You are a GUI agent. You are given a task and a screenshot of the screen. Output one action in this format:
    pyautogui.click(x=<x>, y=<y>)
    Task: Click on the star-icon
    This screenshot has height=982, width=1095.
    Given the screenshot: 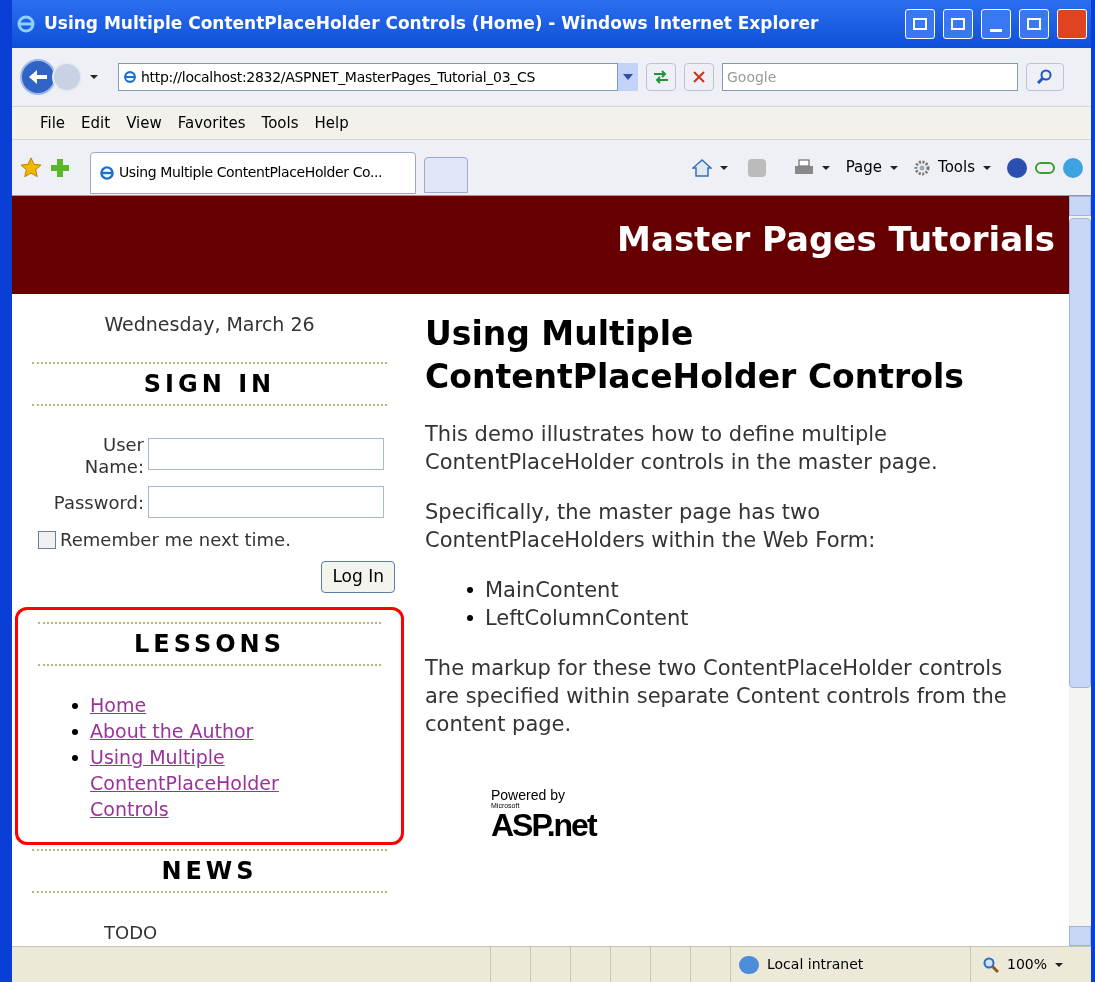 What is the action you would take?
    pyautogui.click(x=31, y=167)
    